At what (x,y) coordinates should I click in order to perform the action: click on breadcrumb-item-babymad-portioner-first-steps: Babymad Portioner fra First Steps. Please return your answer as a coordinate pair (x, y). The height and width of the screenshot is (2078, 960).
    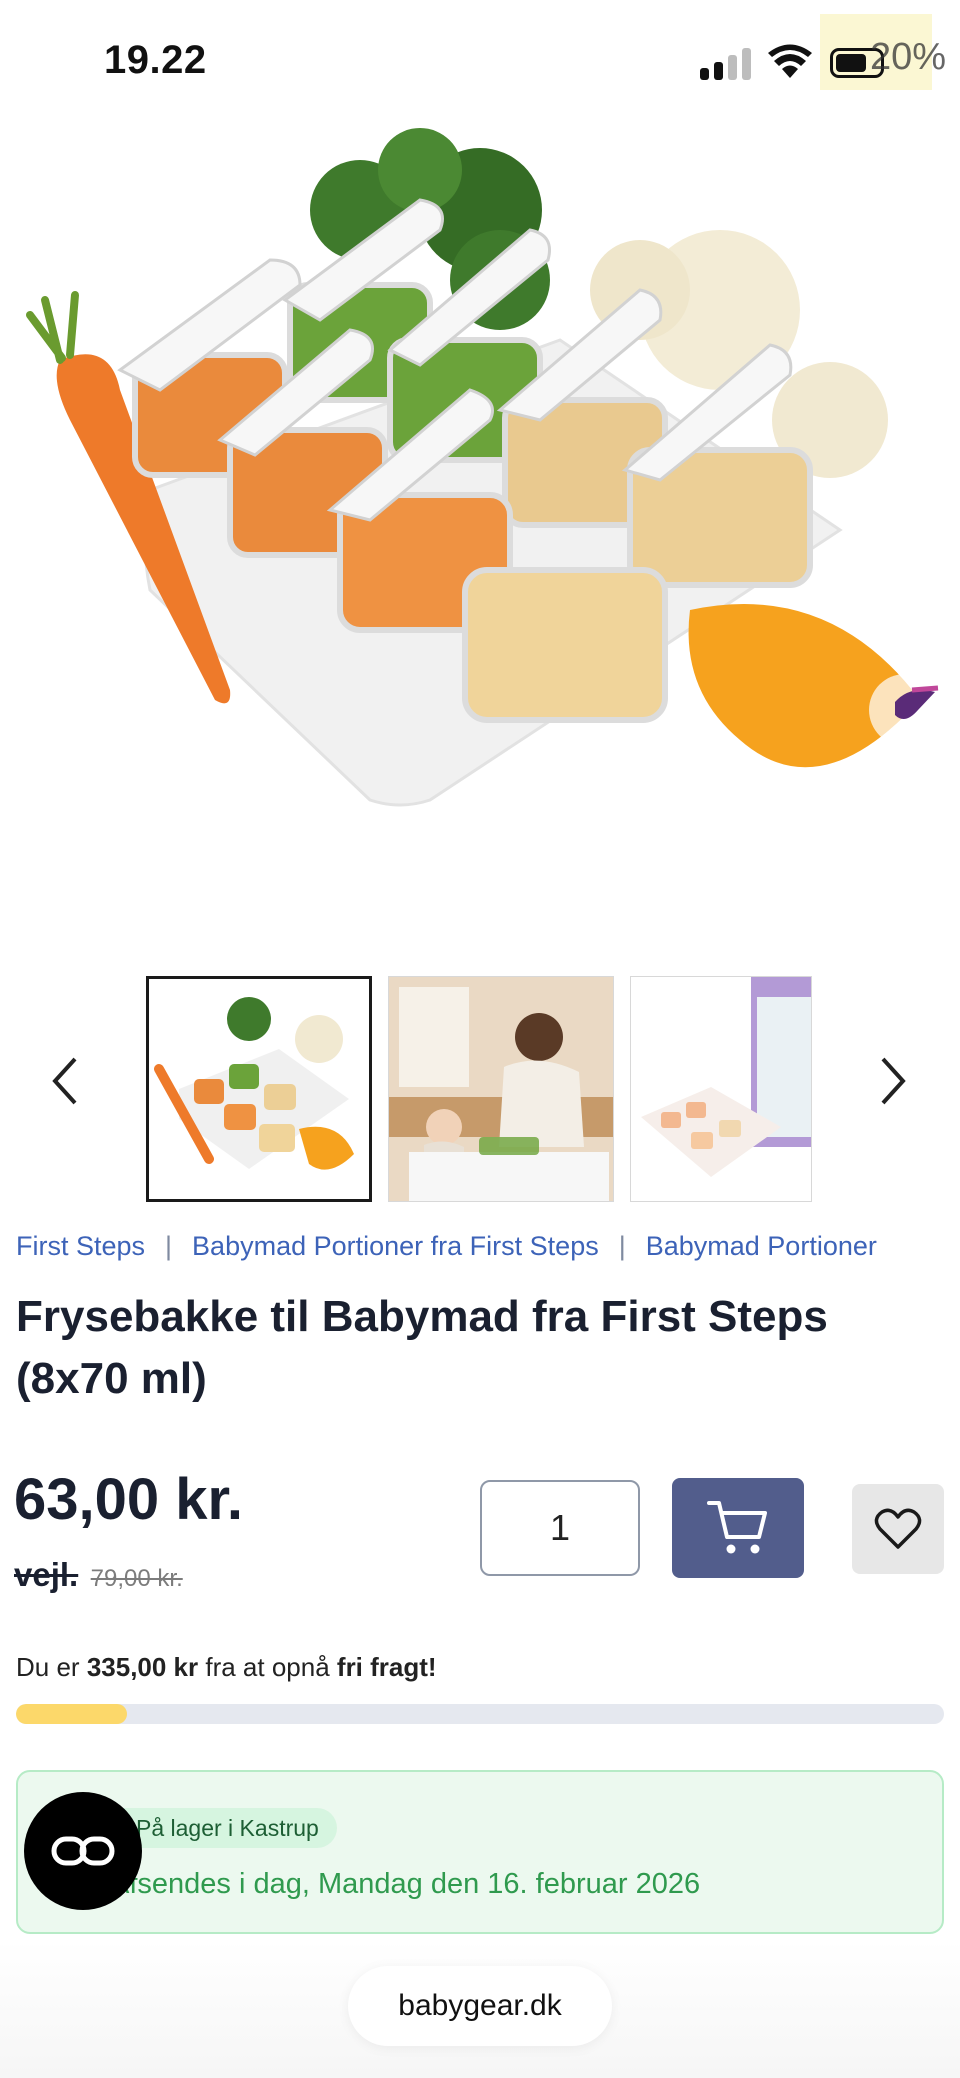
    Looking at the image, I should click on (395, 1246).